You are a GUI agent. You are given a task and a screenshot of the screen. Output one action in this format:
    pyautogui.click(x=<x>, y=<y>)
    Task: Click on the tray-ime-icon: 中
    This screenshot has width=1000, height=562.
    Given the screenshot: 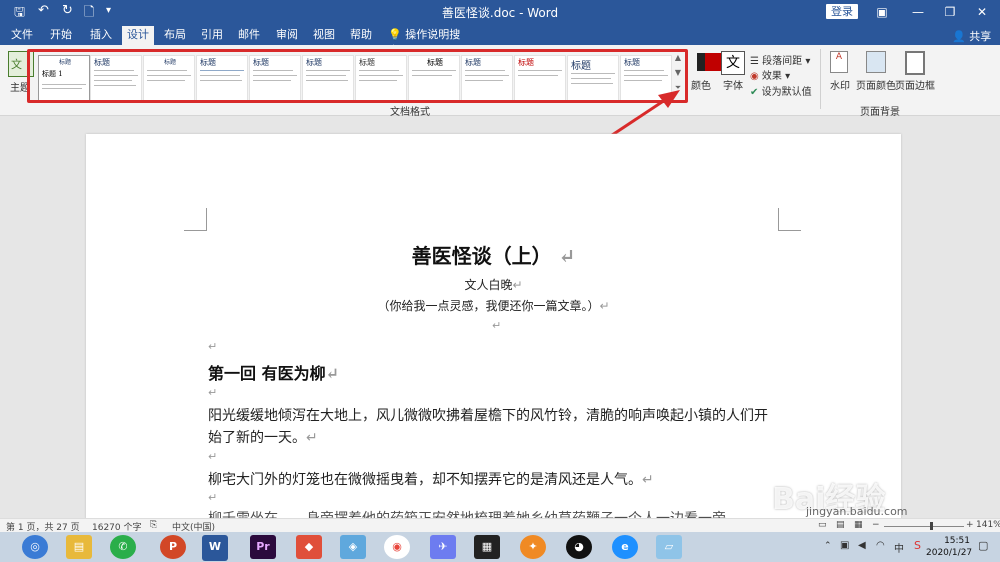 What is the action you would take?
    pyautogui.click(x=899, y=547)
    